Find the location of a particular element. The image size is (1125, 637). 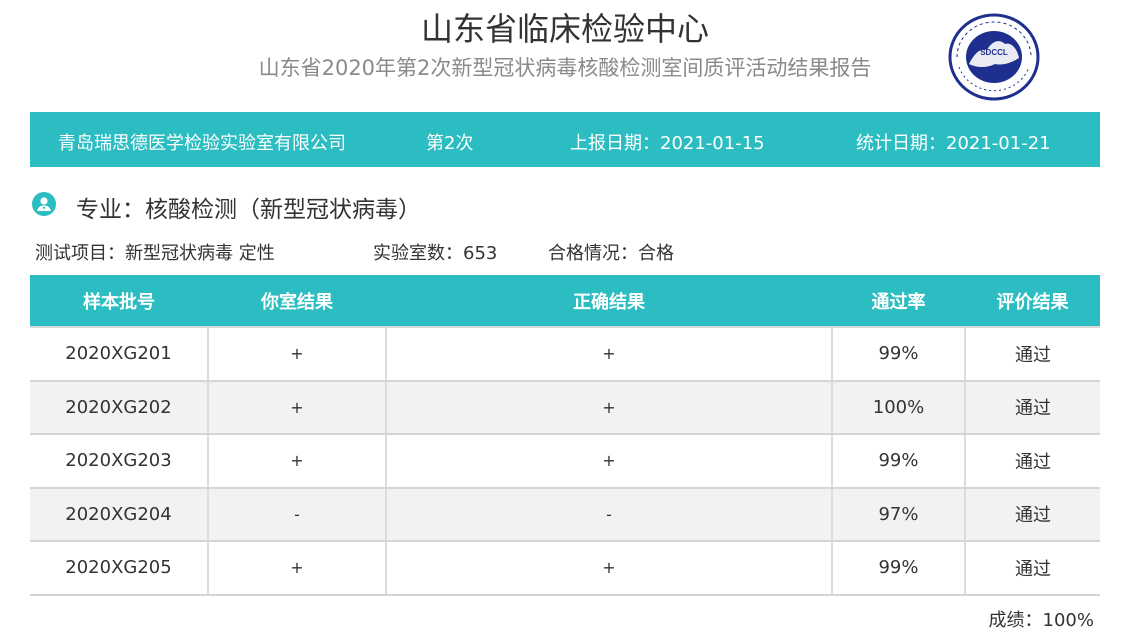

pass-rate-cell: 97% is located at coordinates (899, 514).